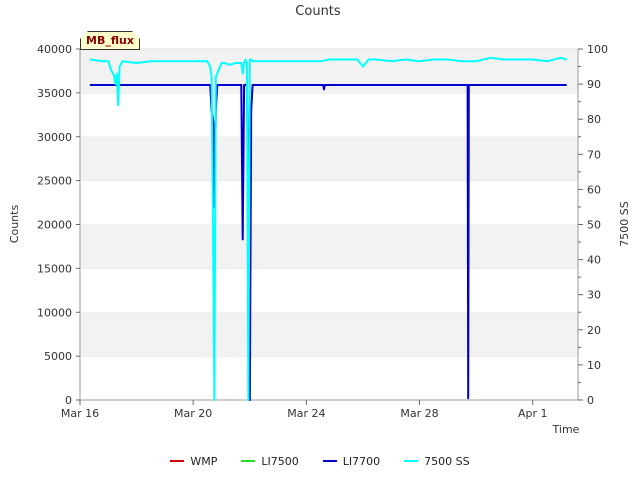 The width and height of the screenshot is (640, 480). What do you see at coordinates (54, 225) in the screenshot?
I see `y-tick-label: 20000` at bounding box center [54, 225].